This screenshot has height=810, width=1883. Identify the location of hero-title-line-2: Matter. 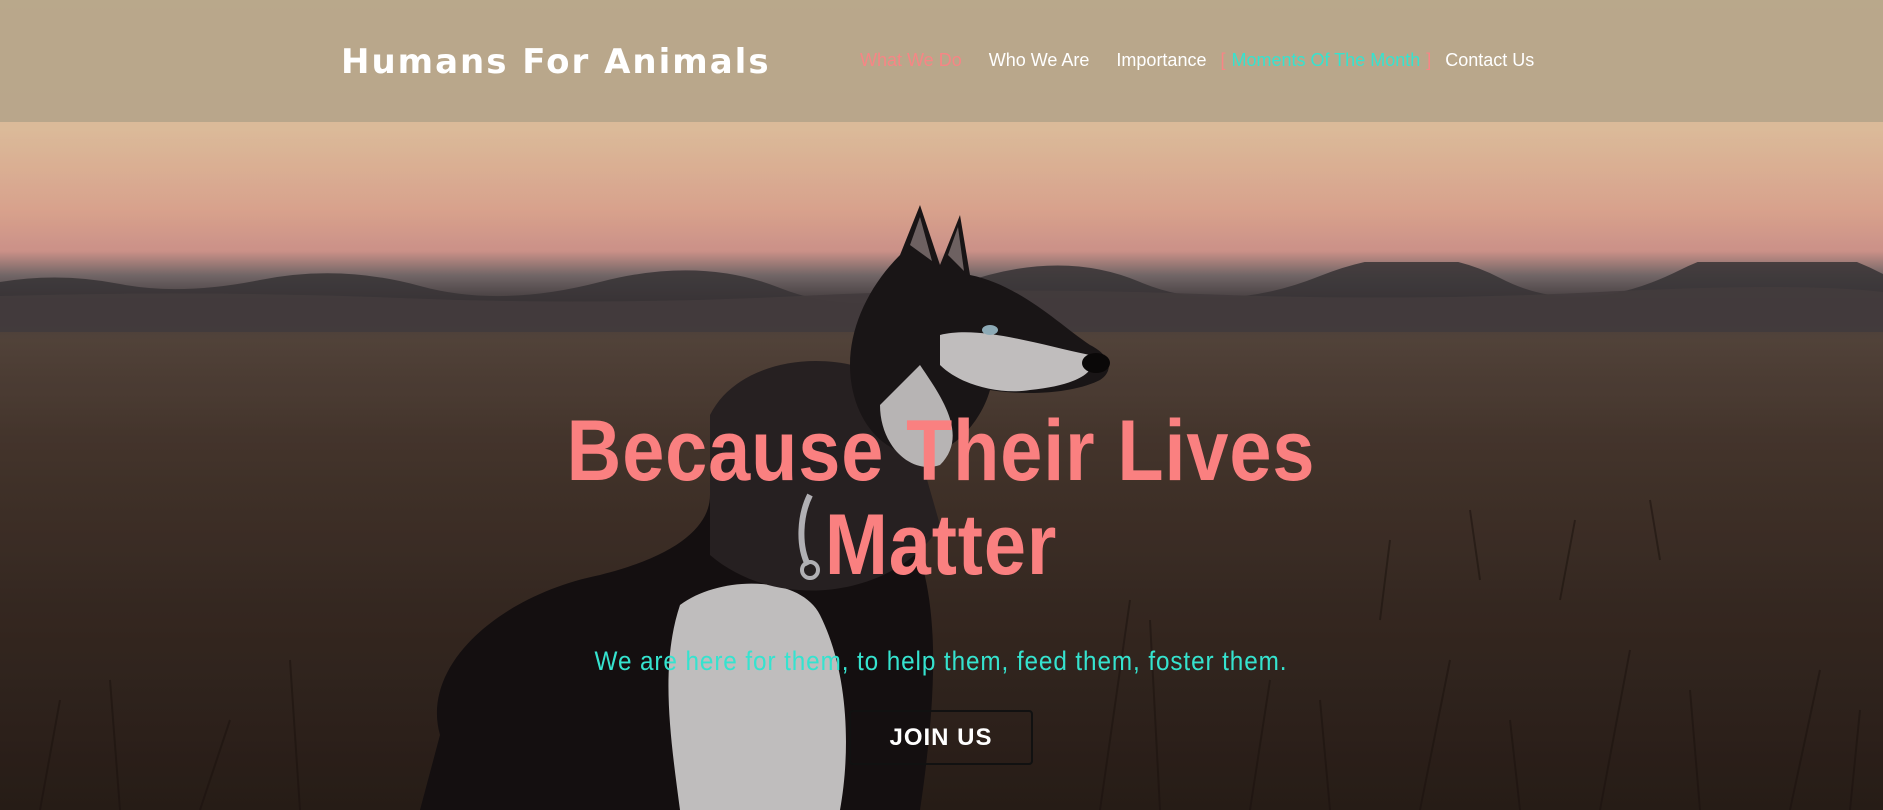
(941, 545).